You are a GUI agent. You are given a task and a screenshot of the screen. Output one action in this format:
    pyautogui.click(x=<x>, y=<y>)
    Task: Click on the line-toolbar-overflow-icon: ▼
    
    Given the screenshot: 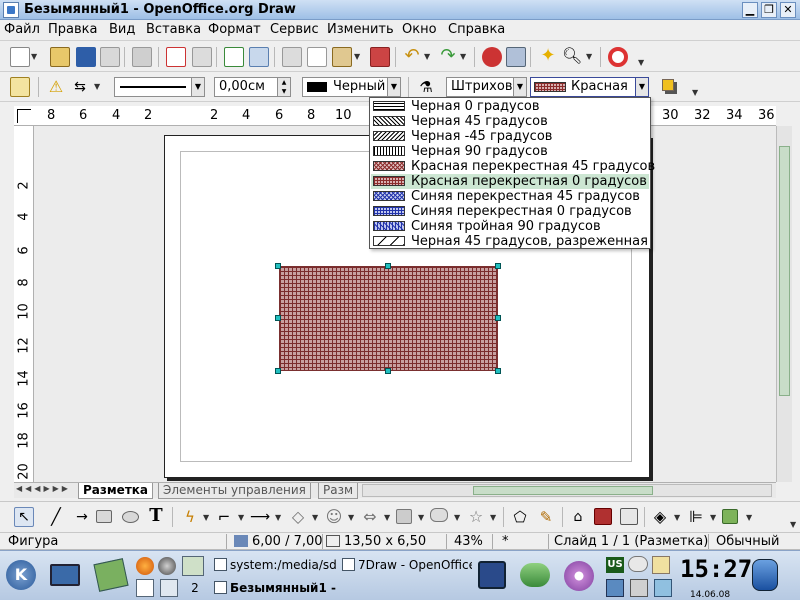 What is the action you would take?
    pyautogui.click(x=695, y=92)
    